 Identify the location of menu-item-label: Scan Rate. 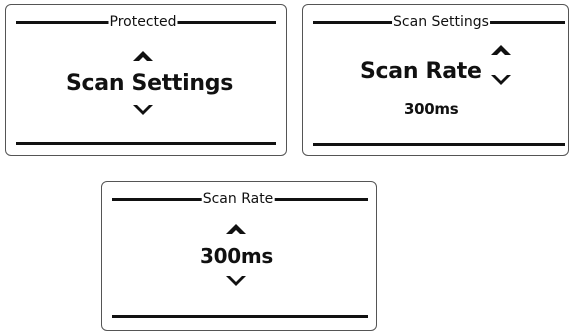
(421, 71).